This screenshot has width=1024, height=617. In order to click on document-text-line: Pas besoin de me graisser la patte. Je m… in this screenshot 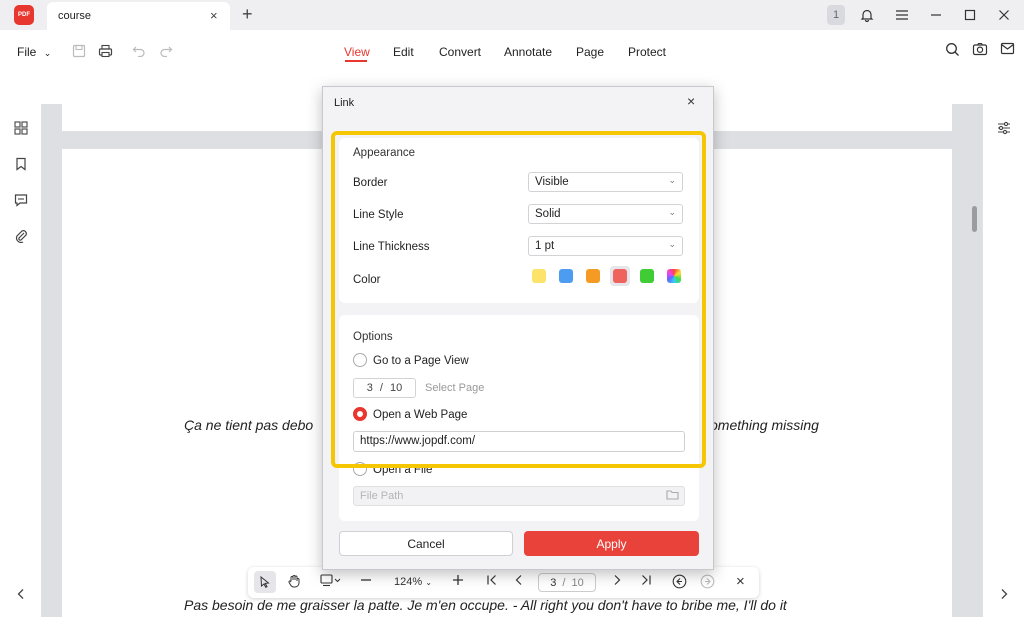, I will do `click(485, 605)`.